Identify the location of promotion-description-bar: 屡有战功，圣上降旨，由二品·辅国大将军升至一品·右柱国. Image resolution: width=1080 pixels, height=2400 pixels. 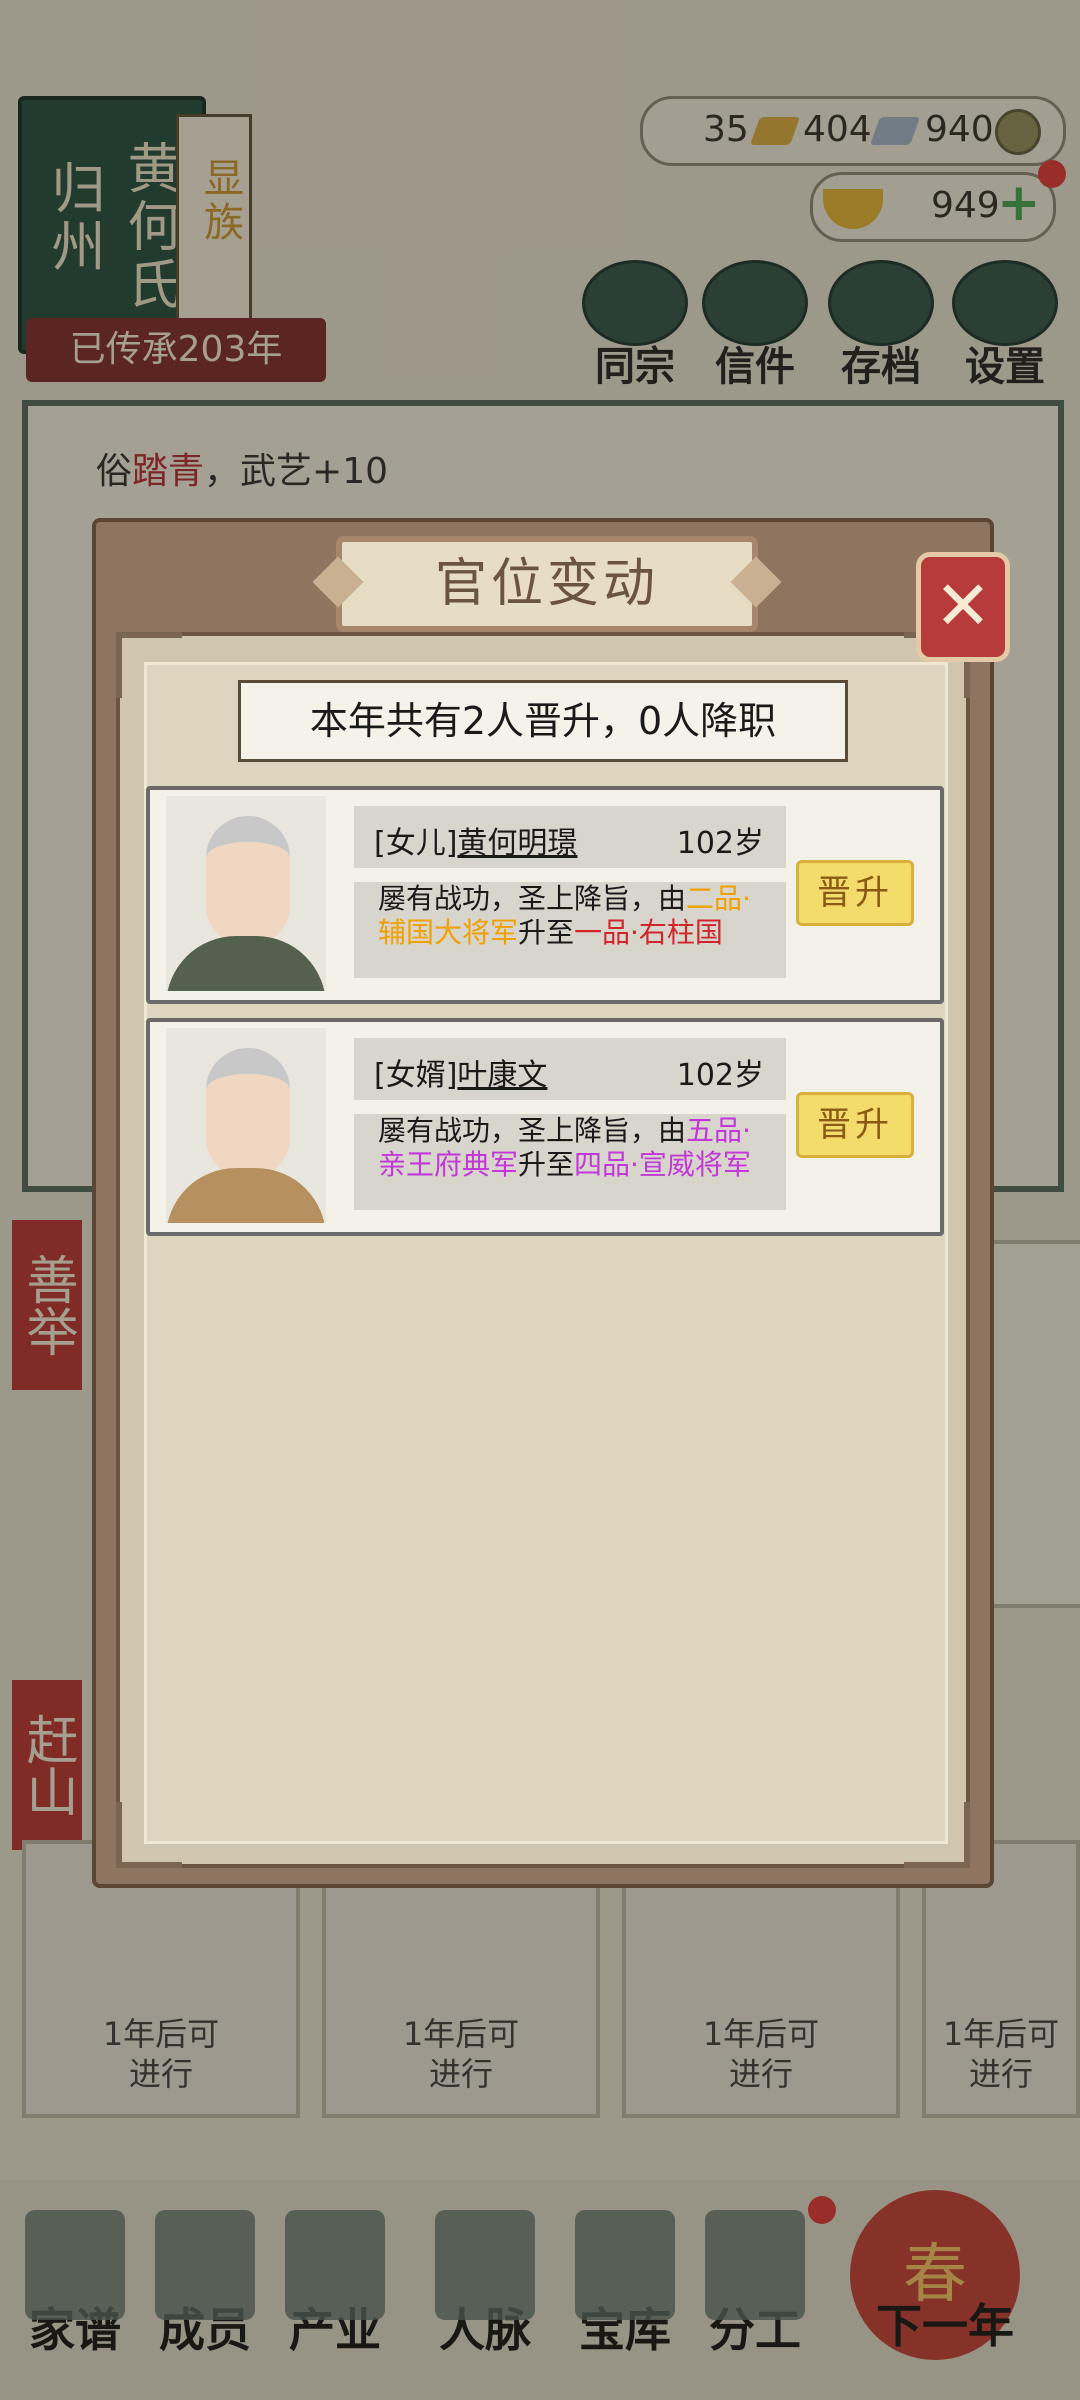
(570, 930).